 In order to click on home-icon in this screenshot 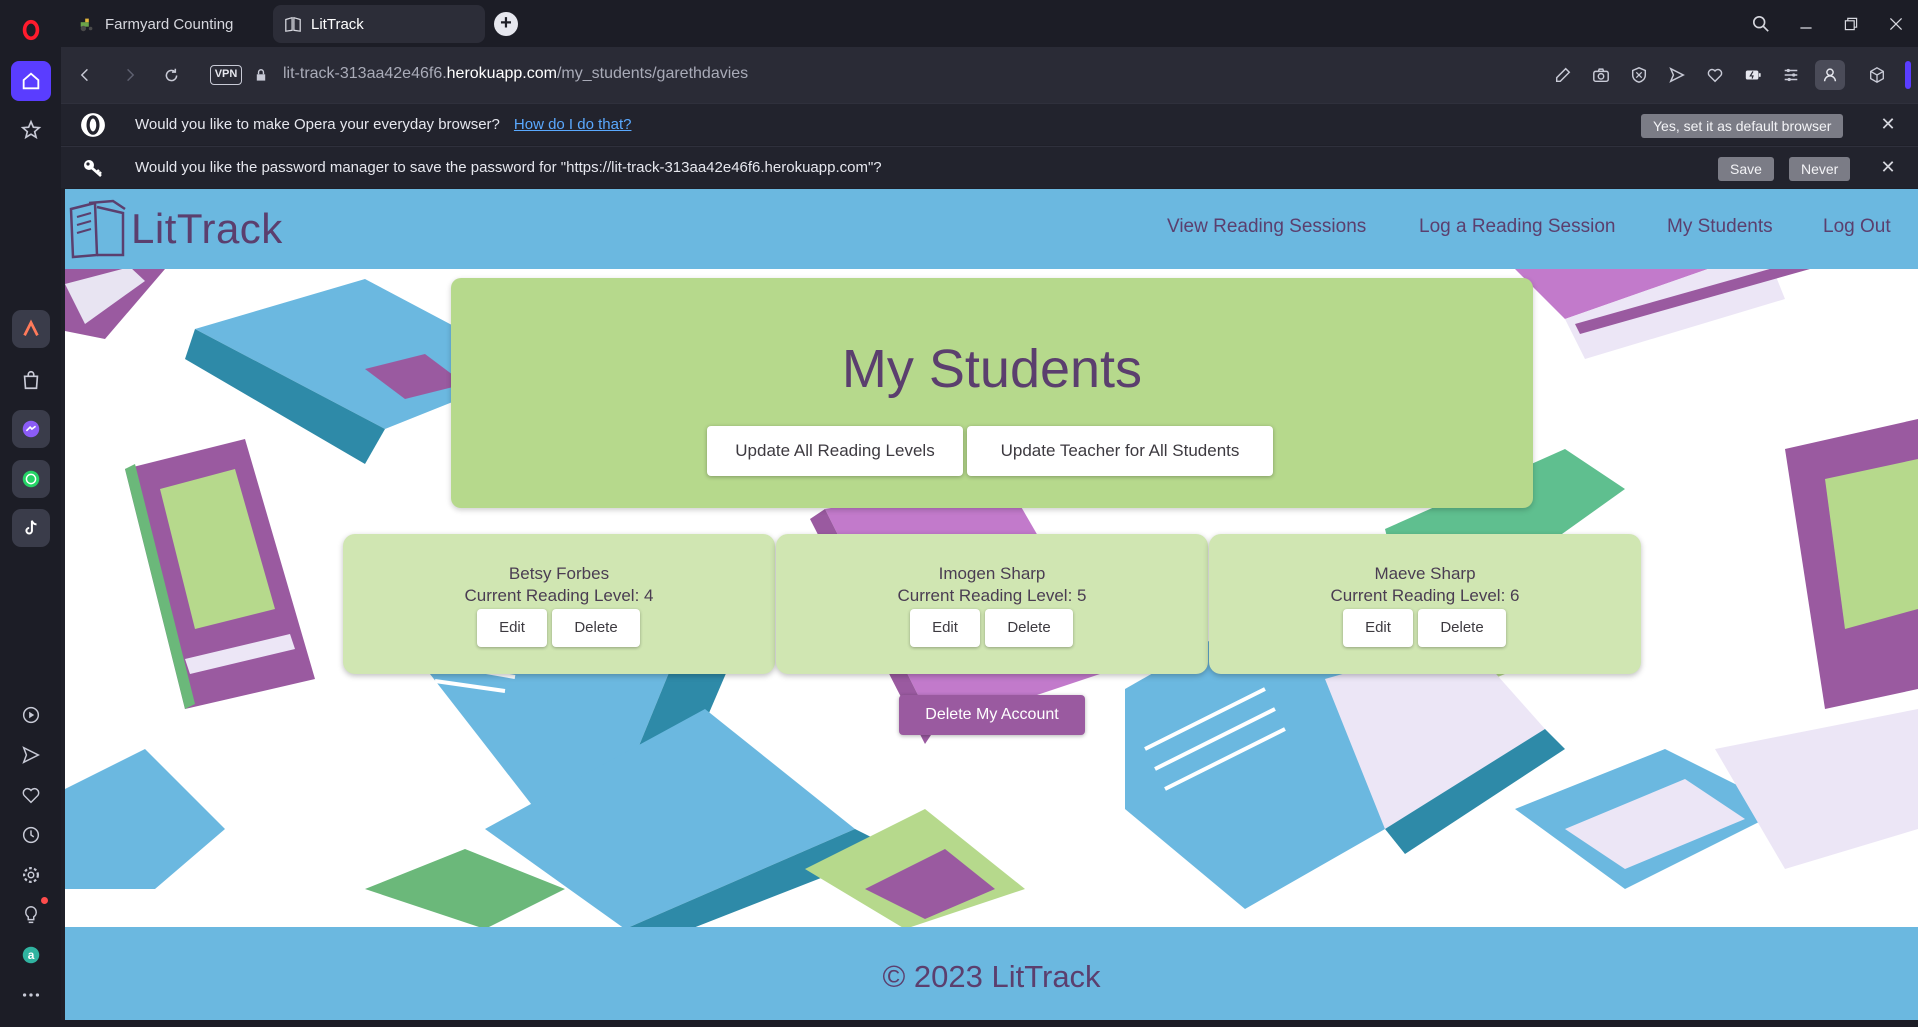, I will do `click(31, 81)`.